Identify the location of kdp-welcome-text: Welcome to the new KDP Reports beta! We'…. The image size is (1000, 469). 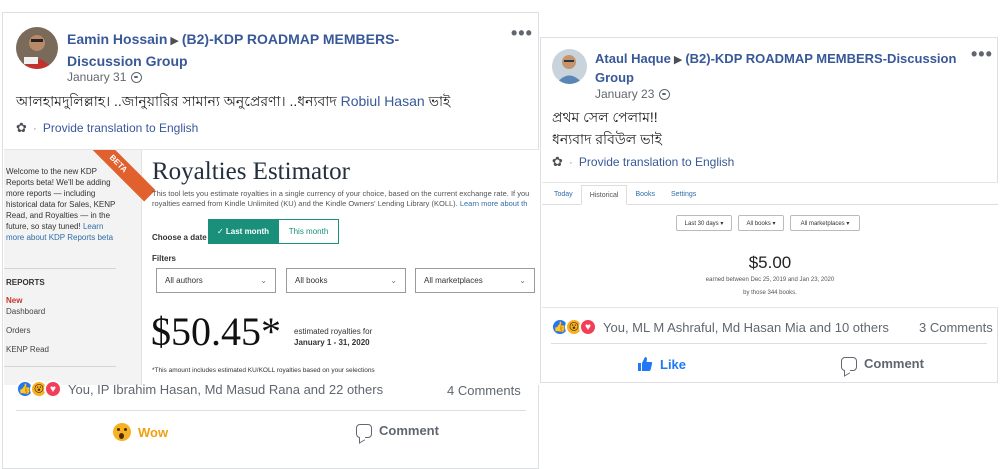
(62, 204).